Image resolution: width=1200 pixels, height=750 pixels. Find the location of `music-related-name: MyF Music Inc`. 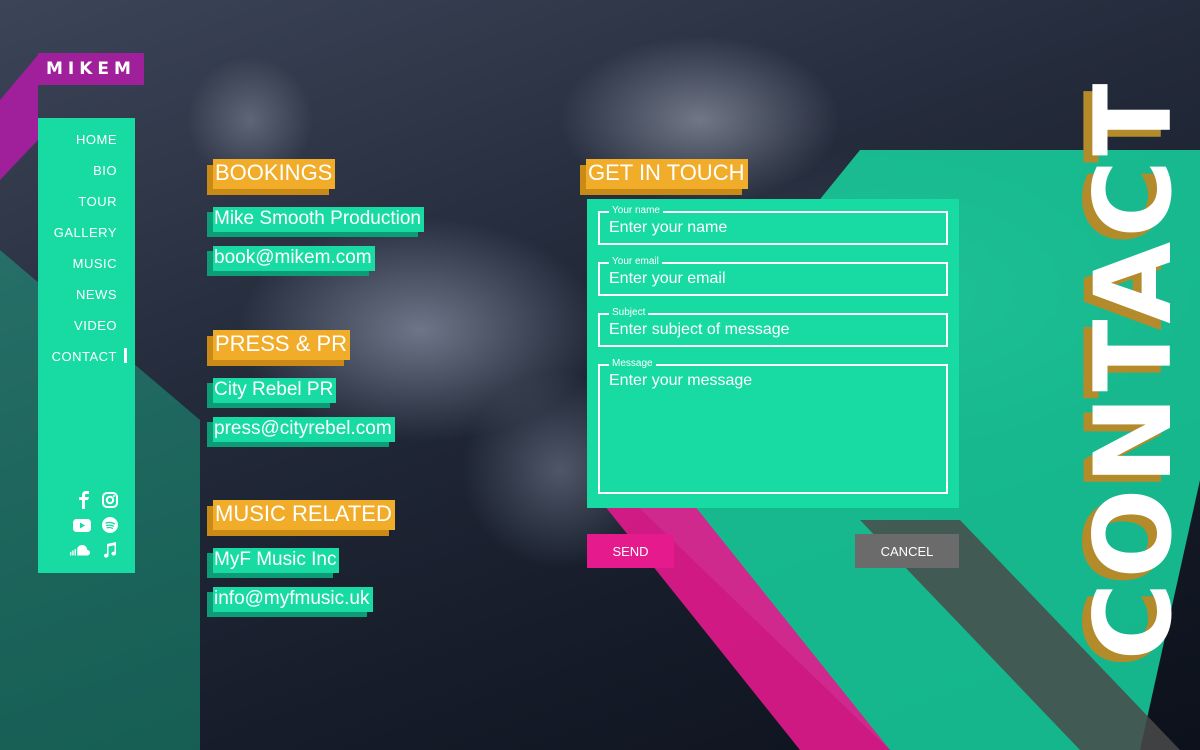

music-related-name: MyF Music Inc is located at coordinates (276, 560).